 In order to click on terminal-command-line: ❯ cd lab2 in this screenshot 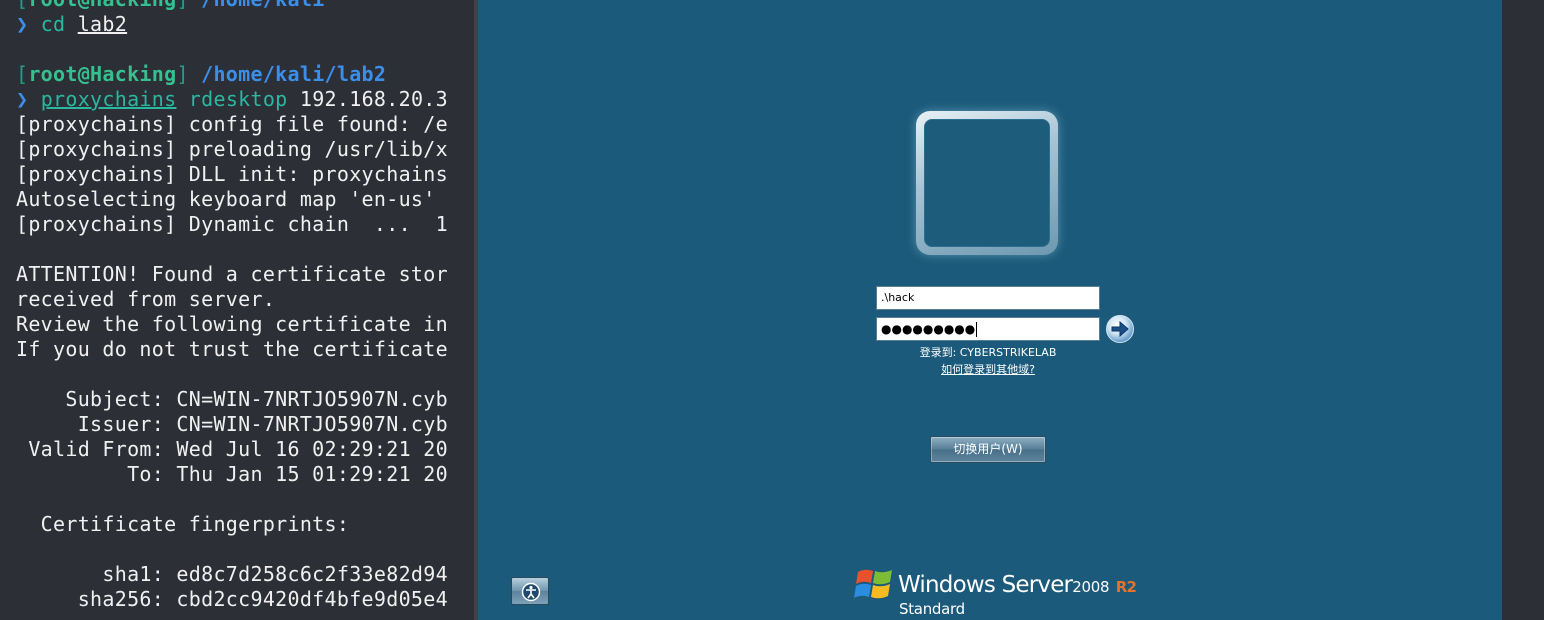, I will do `click(232, 24)`.